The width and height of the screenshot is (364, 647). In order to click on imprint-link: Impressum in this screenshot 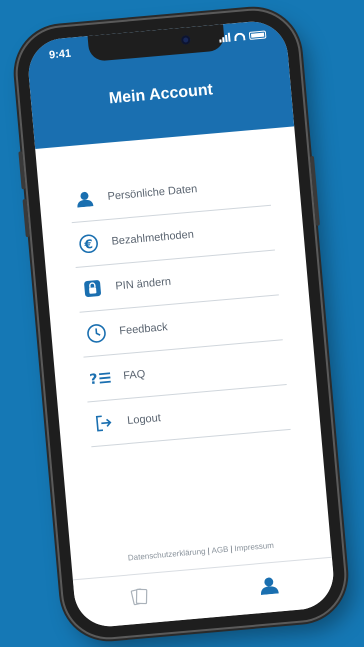, I will do `click(254, 547)`.